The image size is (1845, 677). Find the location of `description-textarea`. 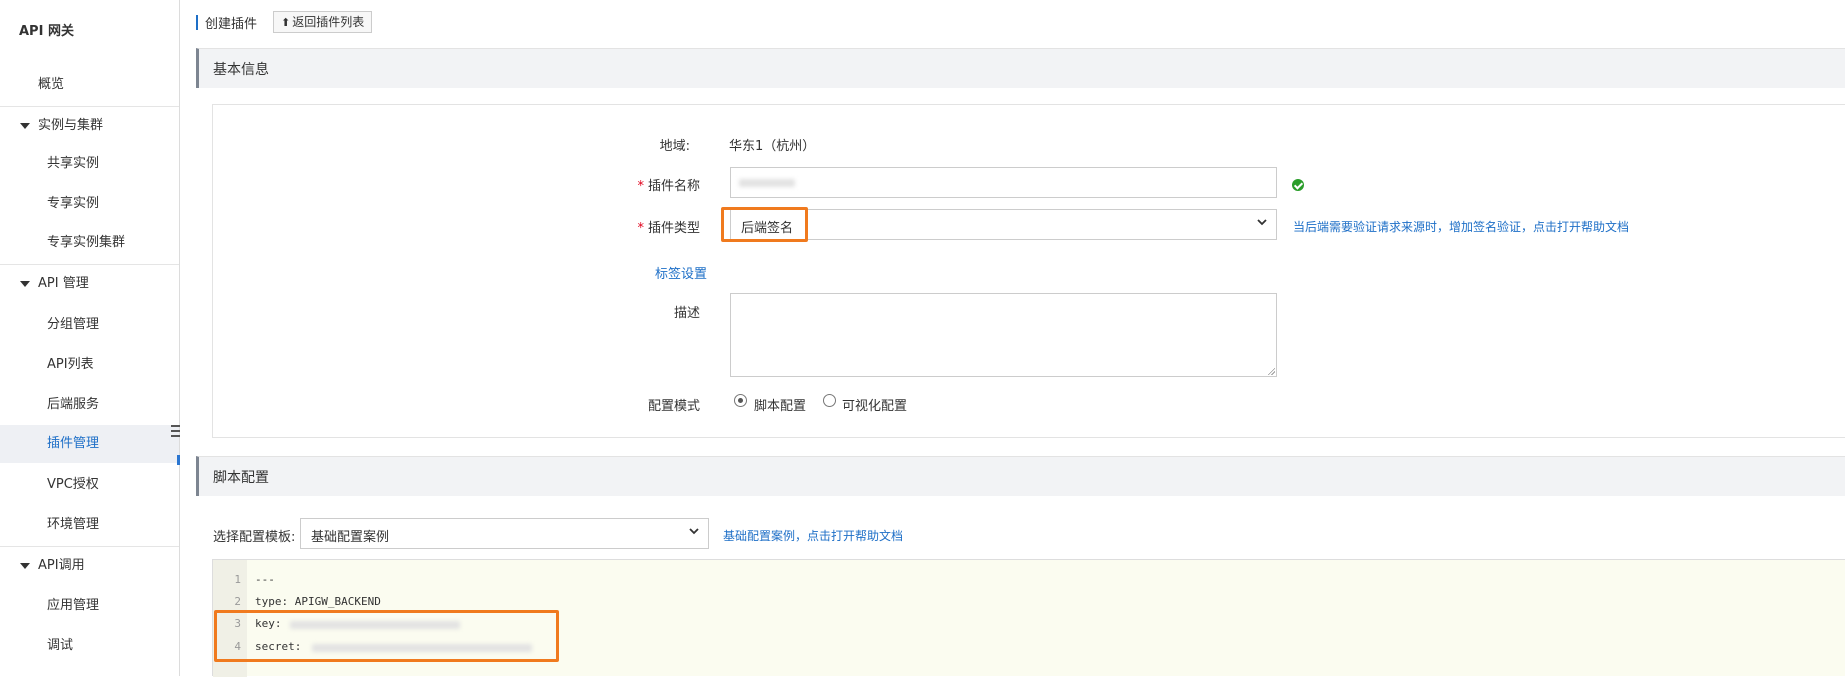

description-textarea is located at coordinates (1003, 335).